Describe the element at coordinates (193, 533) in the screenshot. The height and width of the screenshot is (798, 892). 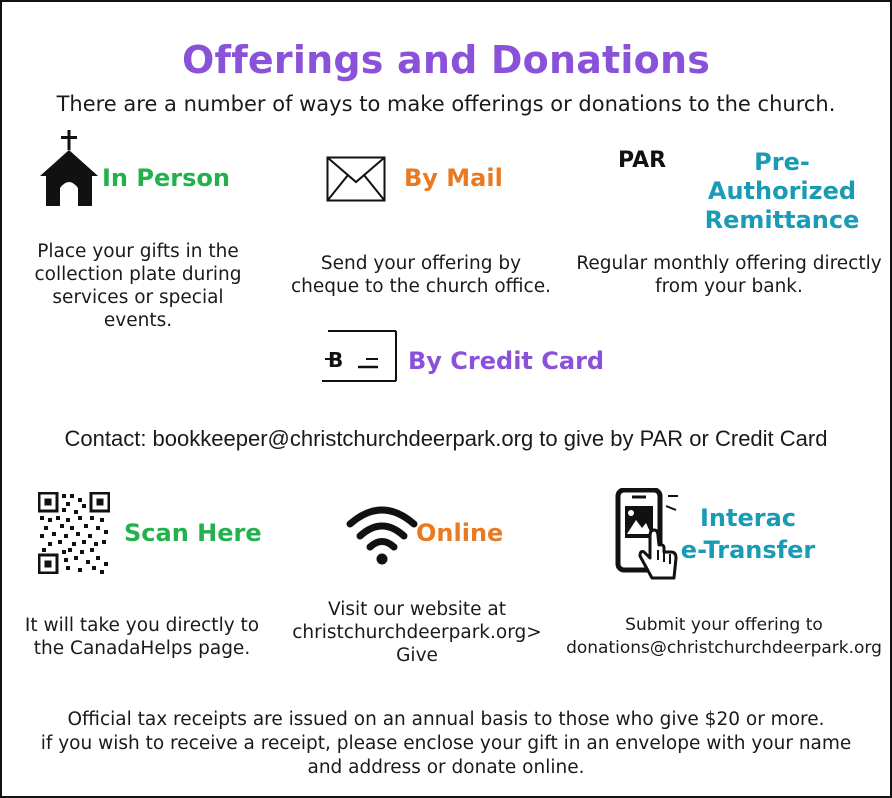
I see `scan-here-heading: Scan Here` at that location.